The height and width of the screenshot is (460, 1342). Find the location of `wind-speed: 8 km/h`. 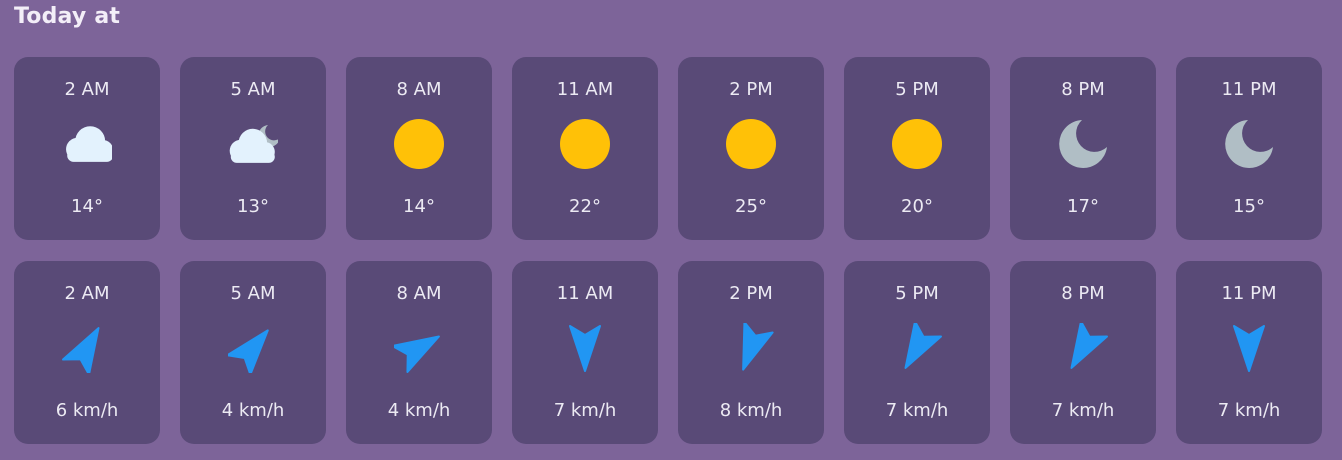

wind-speed: 8 km/h is located at coordinates (751, 410).